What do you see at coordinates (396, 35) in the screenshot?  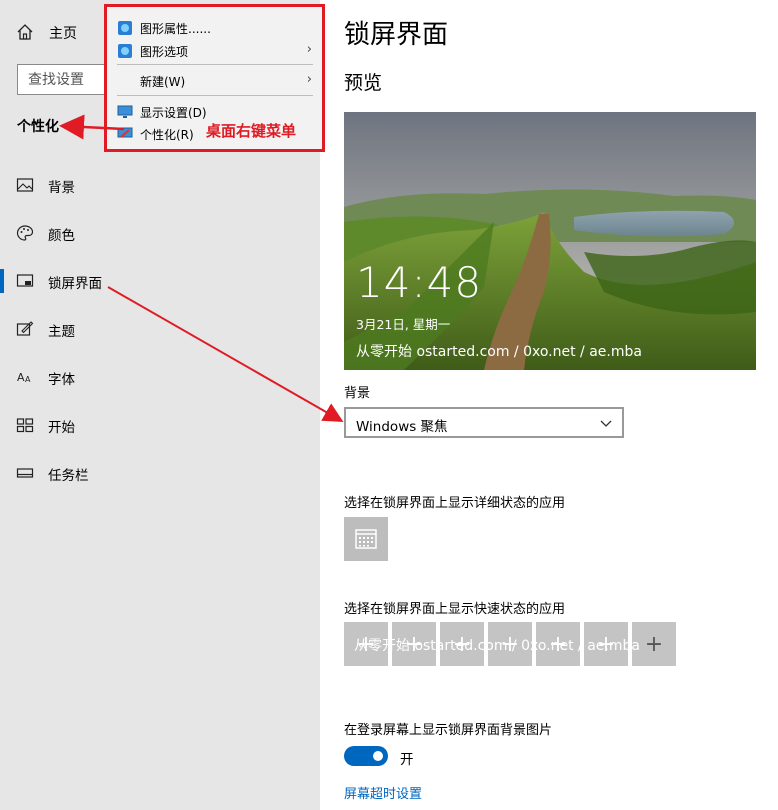 I see `page-title: 锁屏界面` at bounding box center [396, 35].